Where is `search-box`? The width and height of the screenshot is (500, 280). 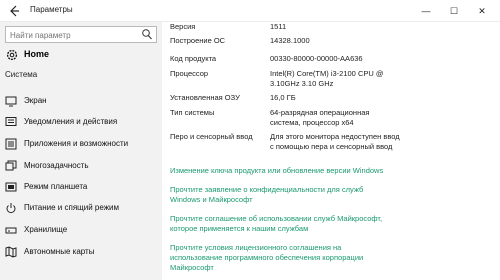
search-box is located at coordinates (81, 34).